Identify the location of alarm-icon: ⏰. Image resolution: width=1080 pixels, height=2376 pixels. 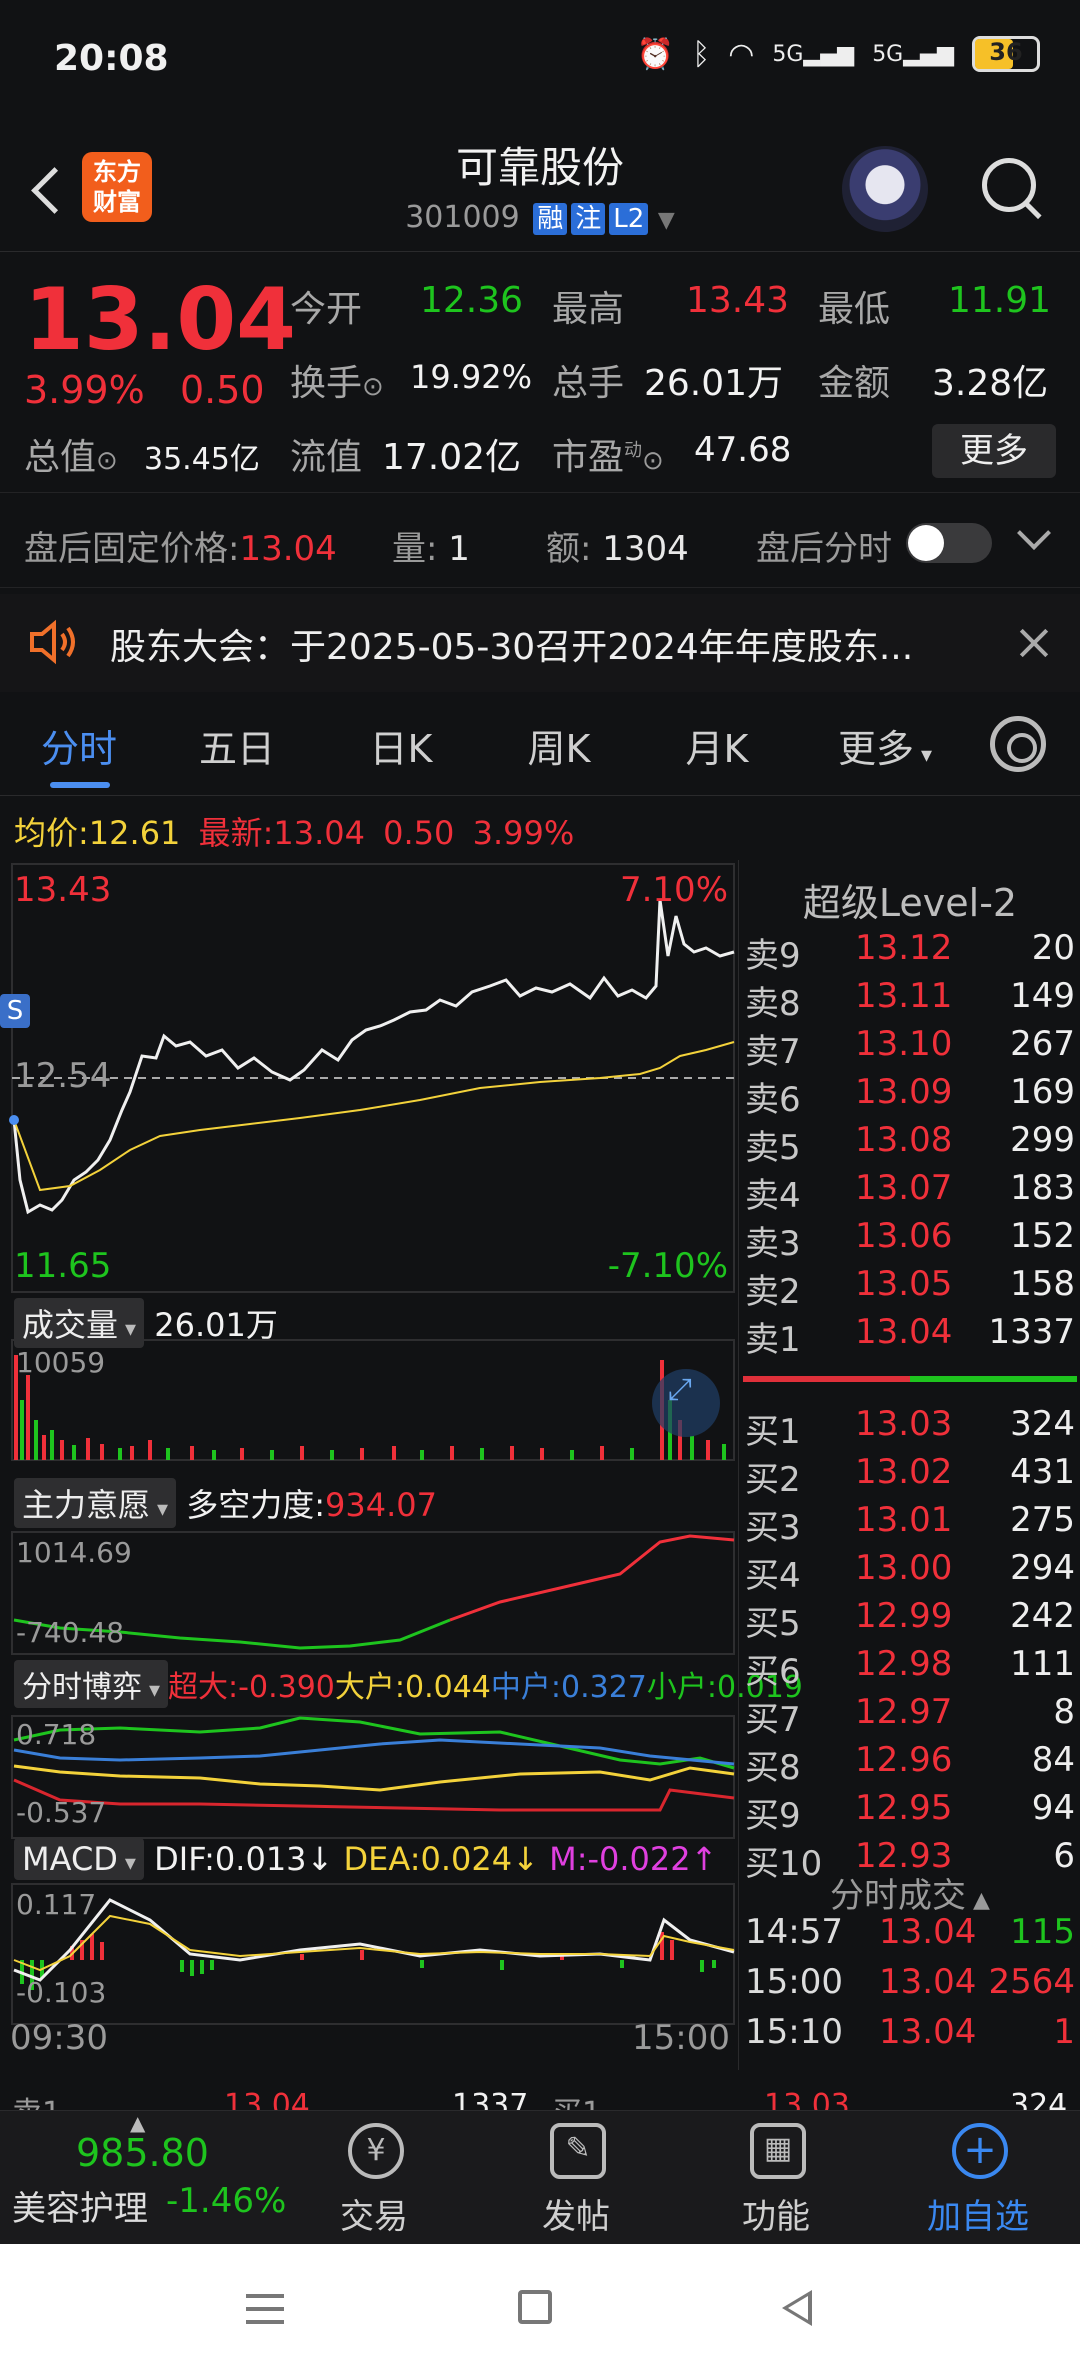
(655, 54).